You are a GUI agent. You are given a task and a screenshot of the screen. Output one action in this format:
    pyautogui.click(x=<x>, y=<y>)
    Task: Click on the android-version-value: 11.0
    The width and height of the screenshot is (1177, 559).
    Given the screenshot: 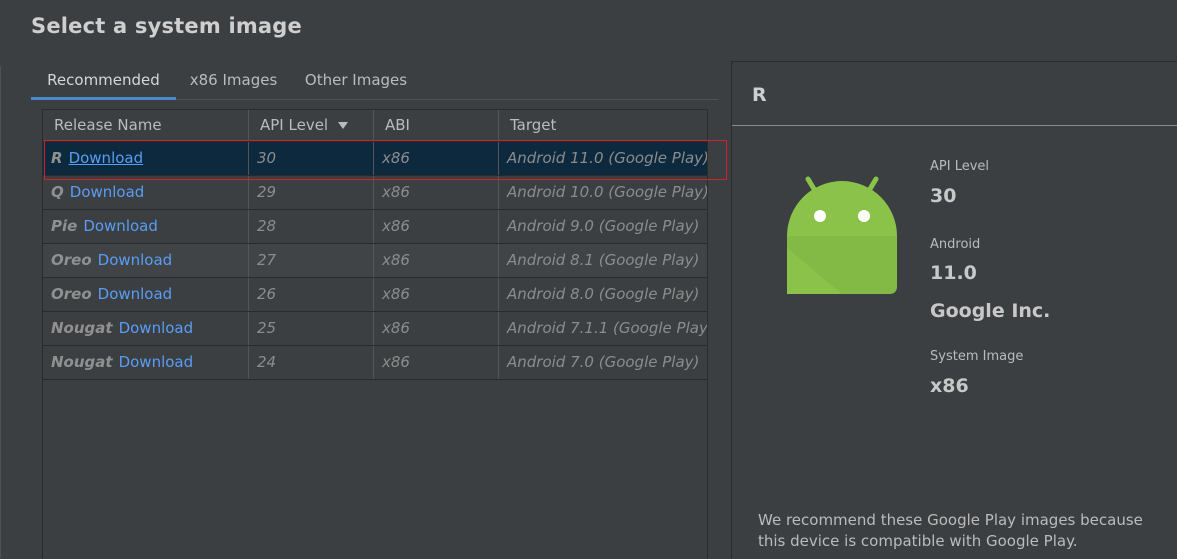 What is the action you would take?
    pyautogui.click(x=953, y=273)
    